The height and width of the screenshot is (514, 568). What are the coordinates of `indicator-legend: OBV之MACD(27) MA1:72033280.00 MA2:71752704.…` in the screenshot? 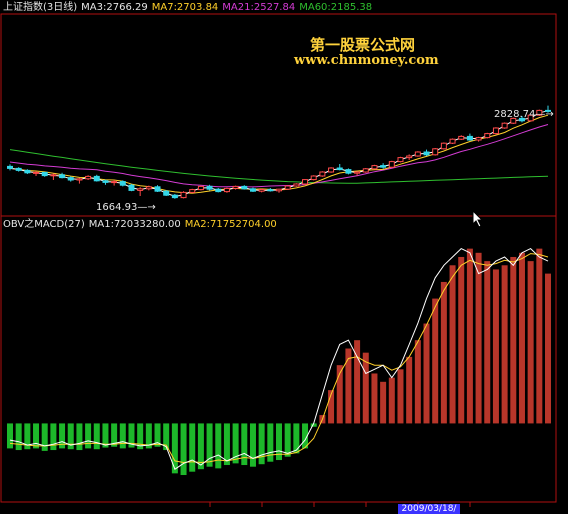 It's located at (142, 225).